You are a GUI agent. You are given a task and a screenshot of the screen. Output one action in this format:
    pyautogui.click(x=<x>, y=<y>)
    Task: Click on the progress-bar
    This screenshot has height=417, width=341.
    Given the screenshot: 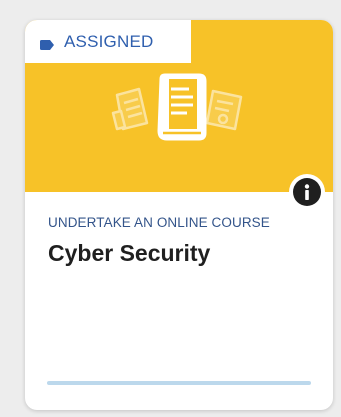 What is the action you would take?
    pyautogui.click(x=179, y=383)
    